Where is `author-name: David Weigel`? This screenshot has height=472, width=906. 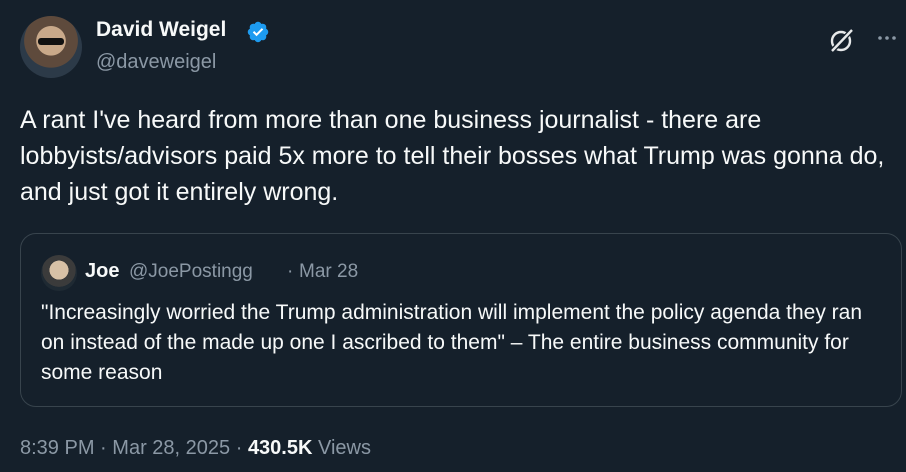 author-name: David Weigel is located at coordinates (161, 30).